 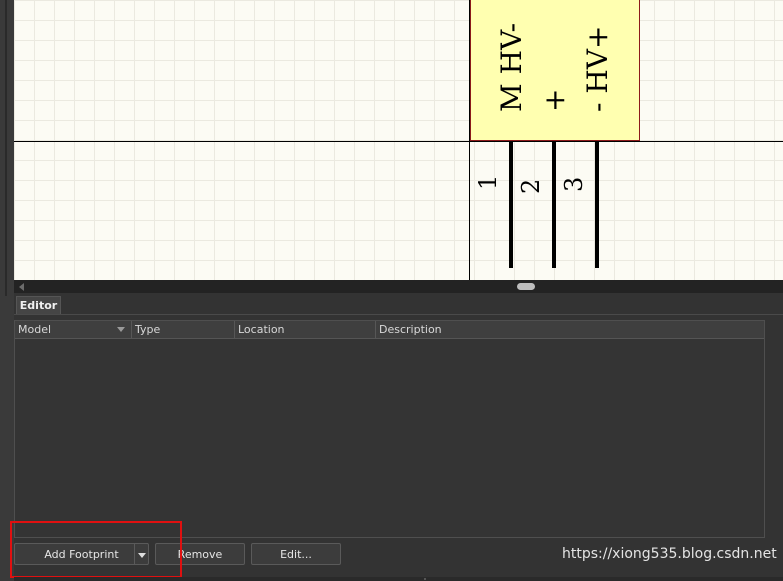 What do you see at coordinates (398, 314) in the screenshot?
I see `tab-divider` at bounding box center [398, 314].